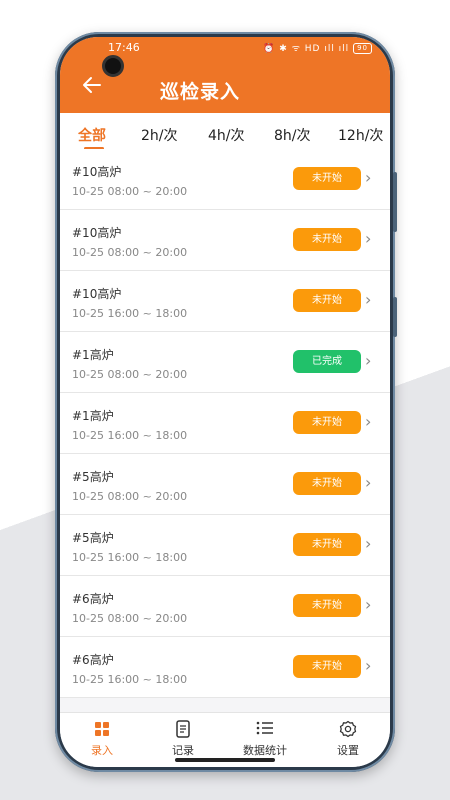  I want to click on gear-icon, so click(348, 730).